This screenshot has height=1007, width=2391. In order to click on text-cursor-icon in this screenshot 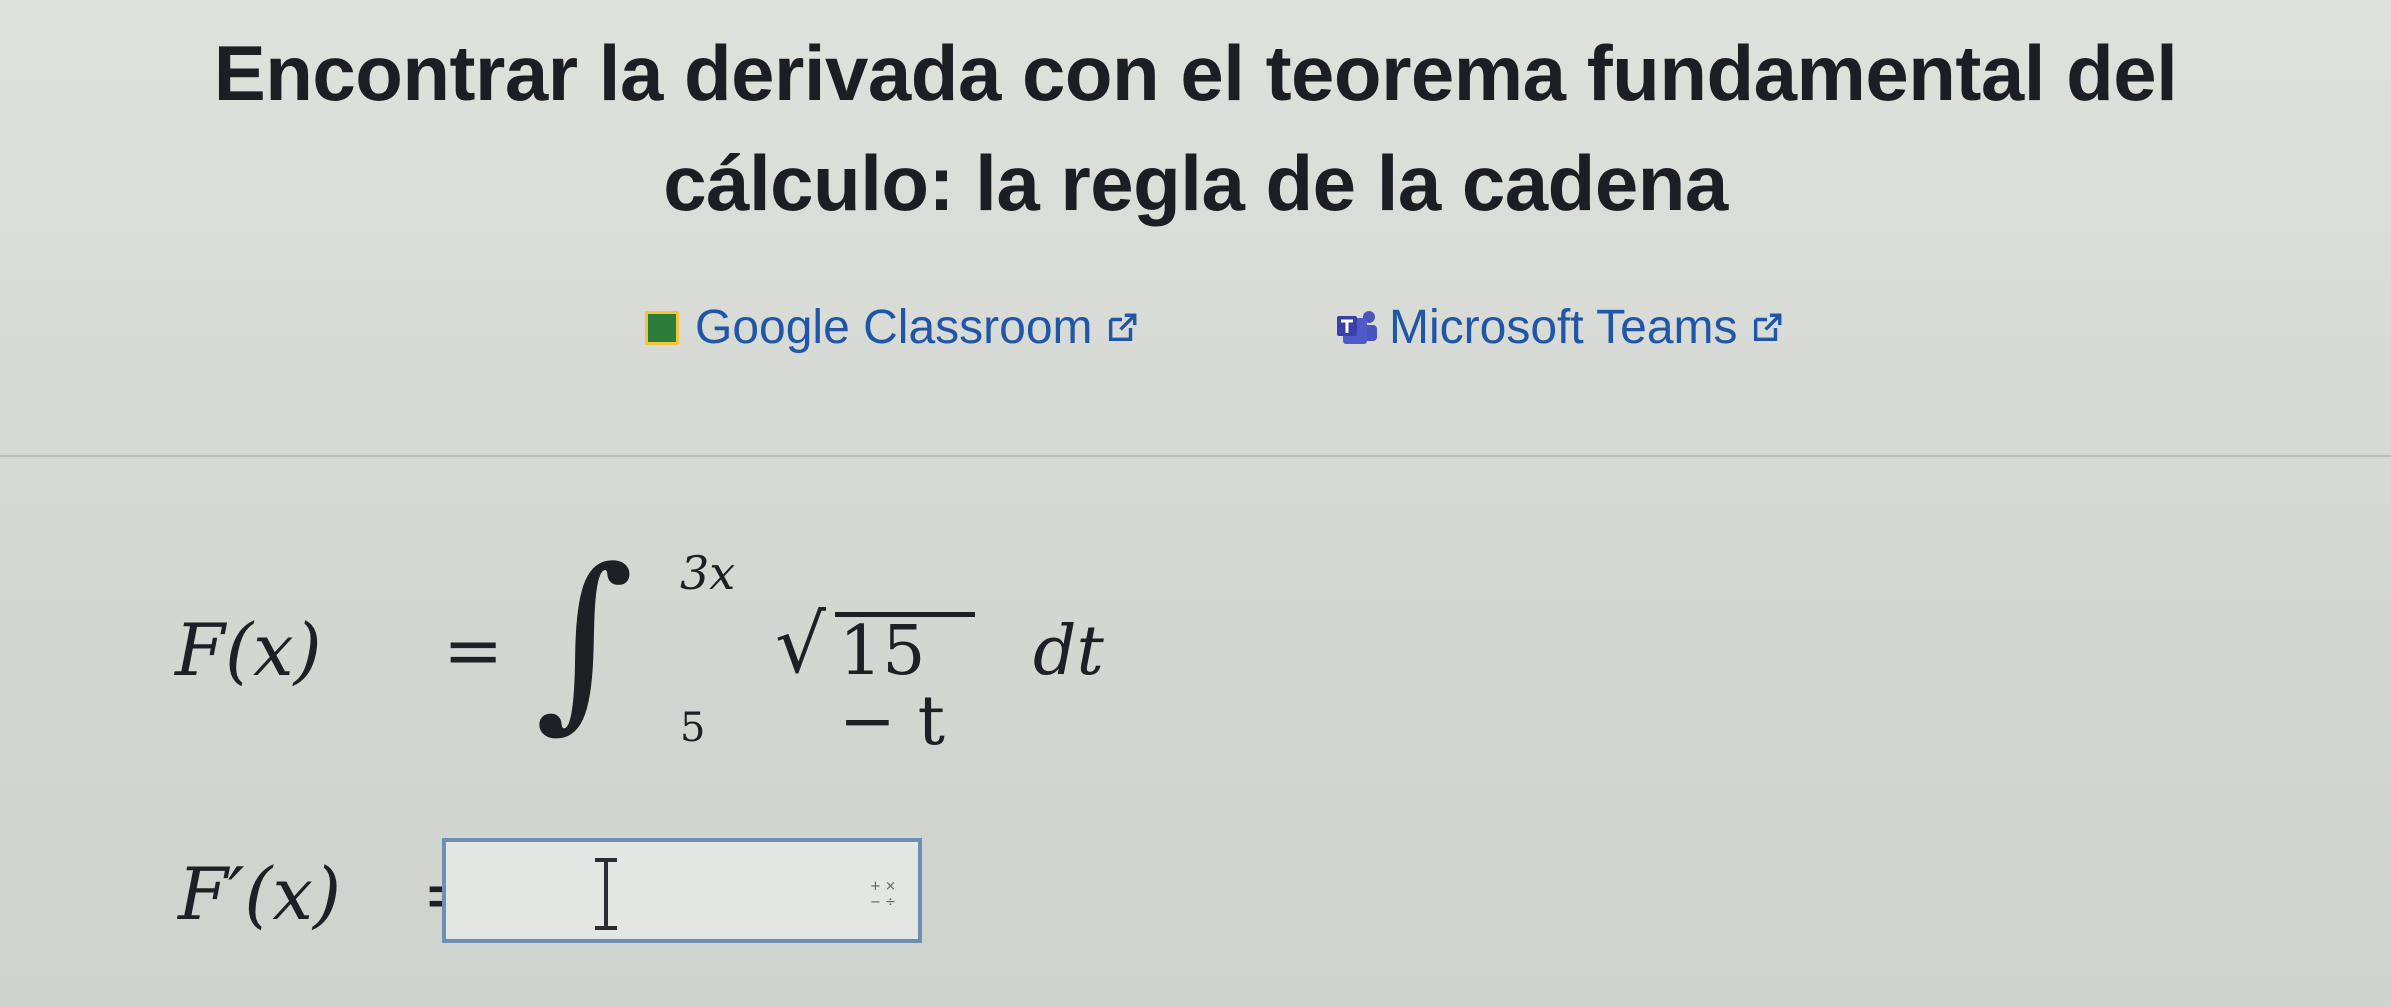, I will do `click(606, 894)`.